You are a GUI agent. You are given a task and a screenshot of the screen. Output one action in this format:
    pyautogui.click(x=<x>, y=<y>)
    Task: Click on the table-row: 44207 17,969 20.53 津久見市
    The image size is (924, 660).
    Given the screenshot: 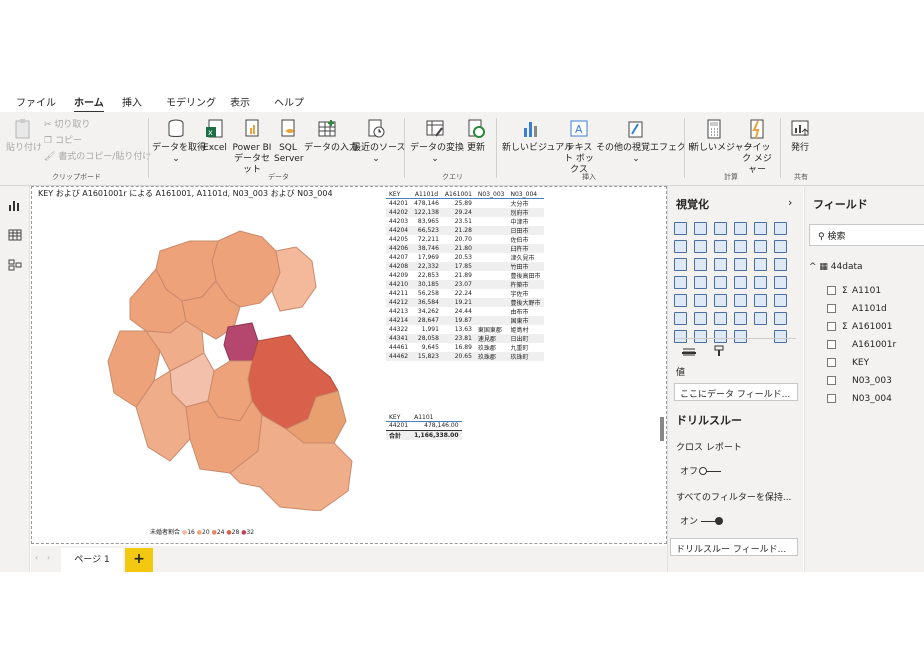 What is the action you would take?
    pyautogui.click(x=465, y=257)
    